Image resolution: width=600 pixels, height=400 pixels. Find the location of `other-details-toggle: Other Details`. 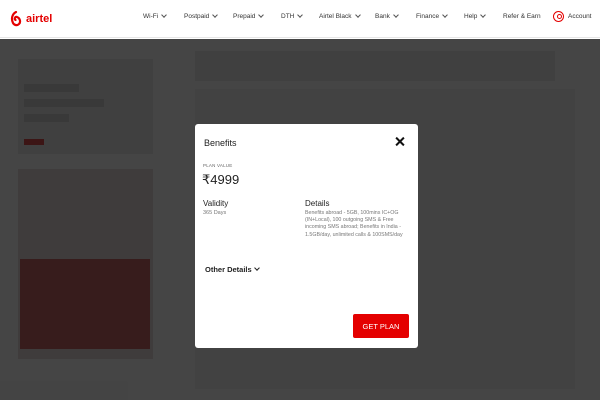

other-details-toggle: Other Details is located at coordinates (232, 269).